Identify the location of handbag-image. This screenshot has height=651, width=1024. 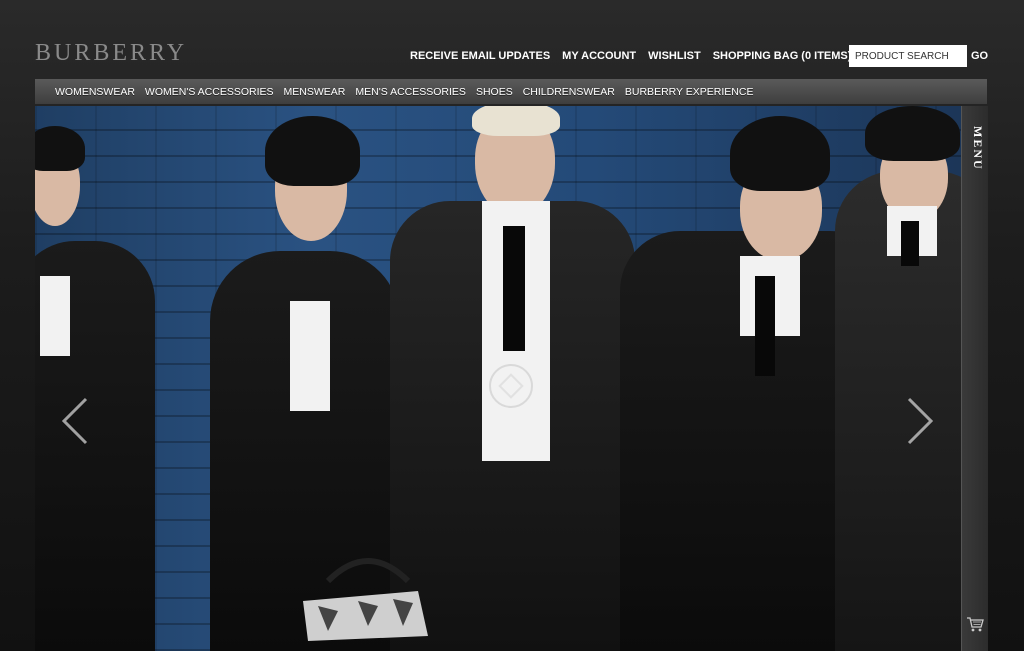
(365, 599).